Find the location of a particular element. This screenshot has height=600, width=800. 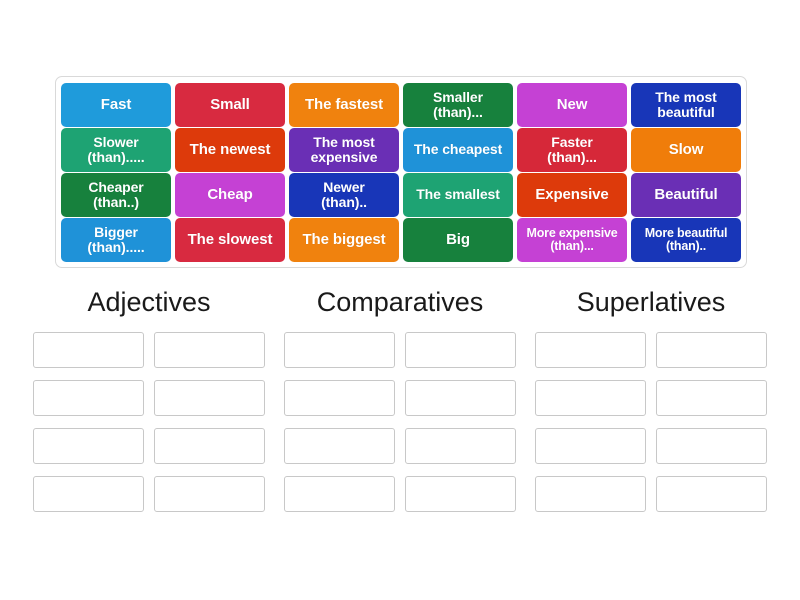

category-title: Adjectives is located at coordinates (149, 302).